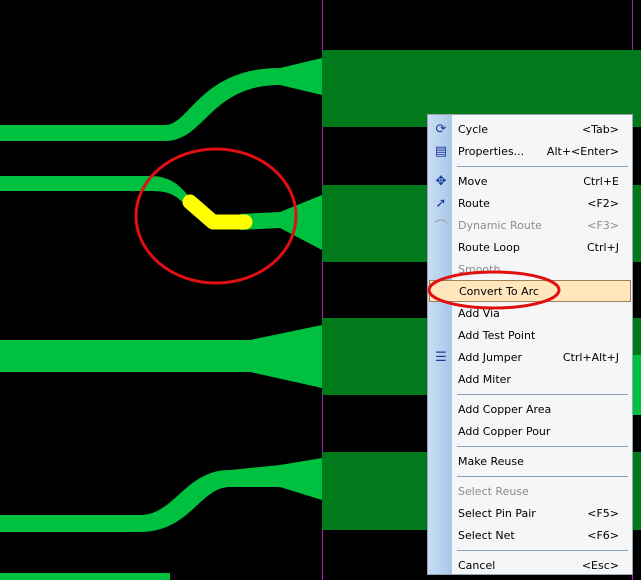  What do you see at coordinates (500, 225) in the screenshot?
I see `menu-item-label: Dynamic Route` at bounding box center [500, 225].